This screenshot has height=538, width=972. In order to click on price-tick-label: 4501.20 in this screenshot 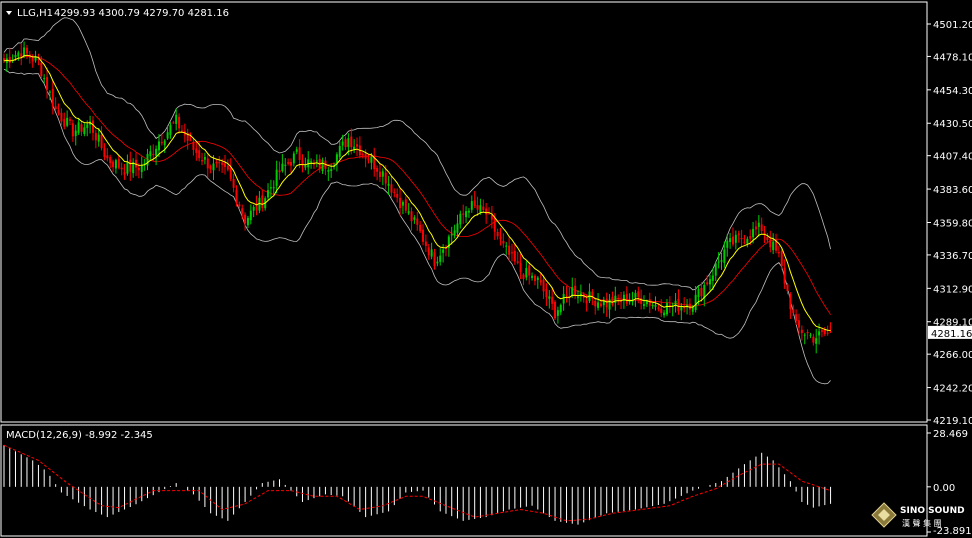, I will do `click(952, 25)`.